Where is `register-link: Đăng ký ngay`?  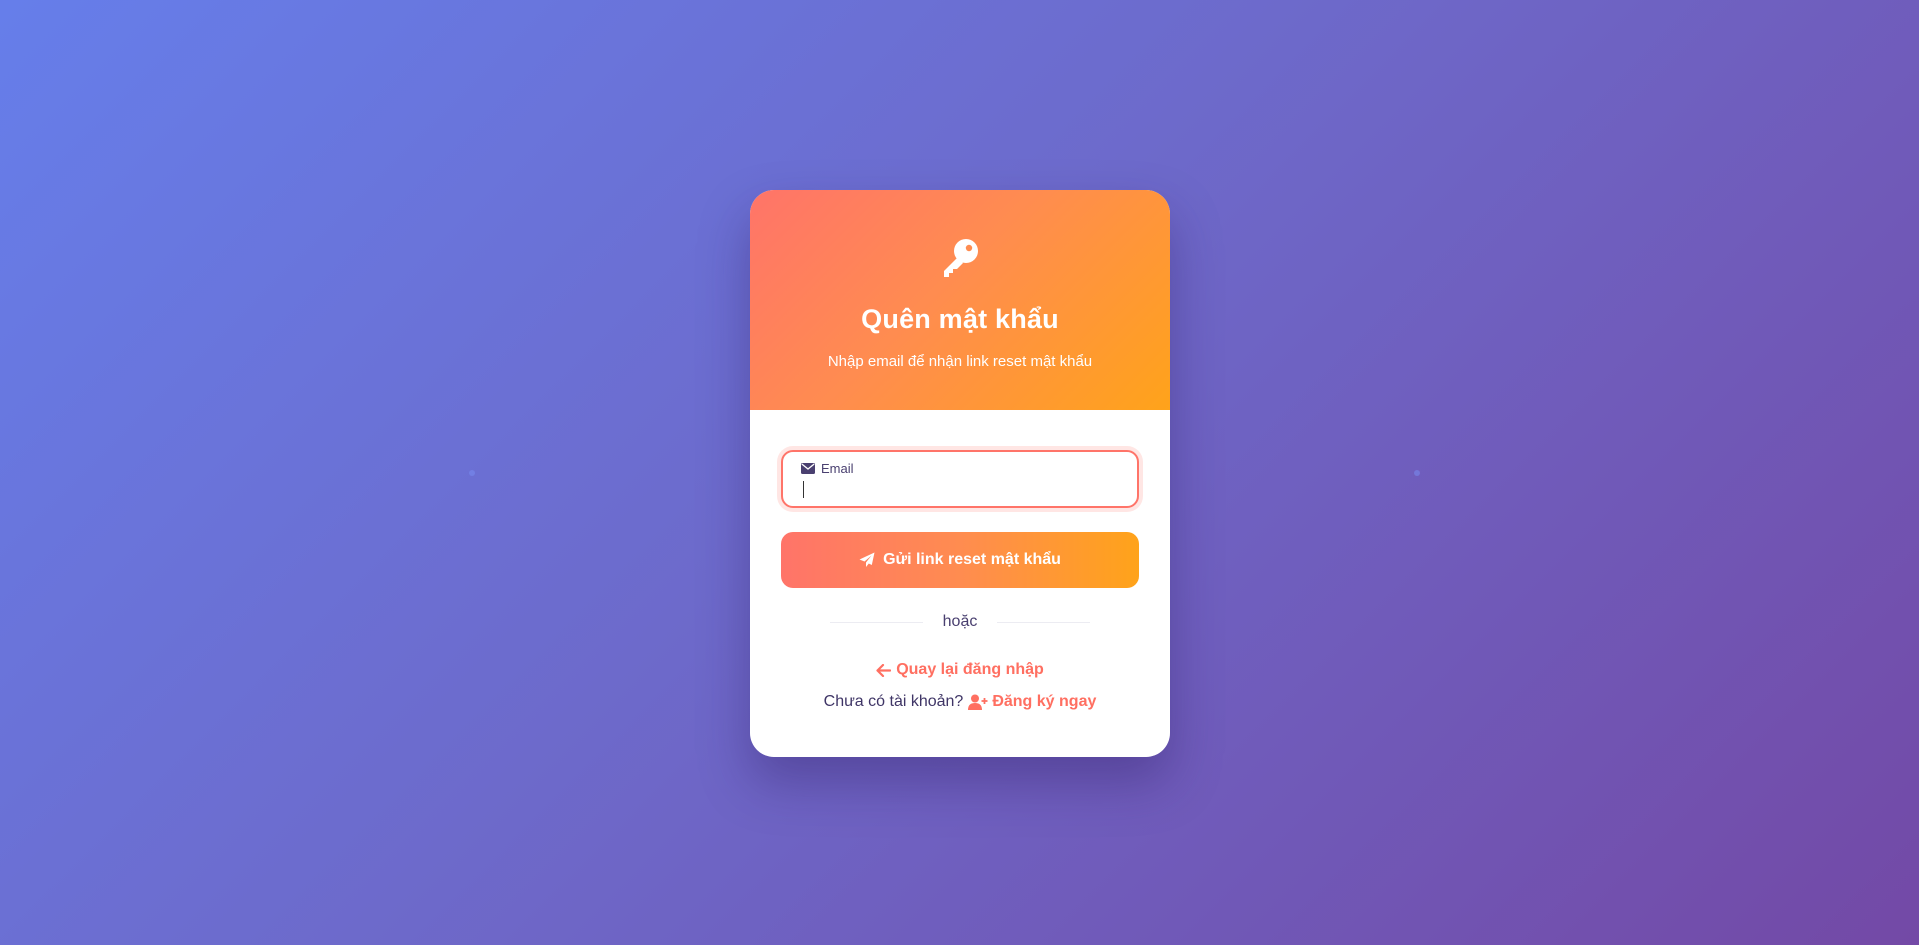 register-link: Đăng ký ngay is located at coordinates (1032, 702).